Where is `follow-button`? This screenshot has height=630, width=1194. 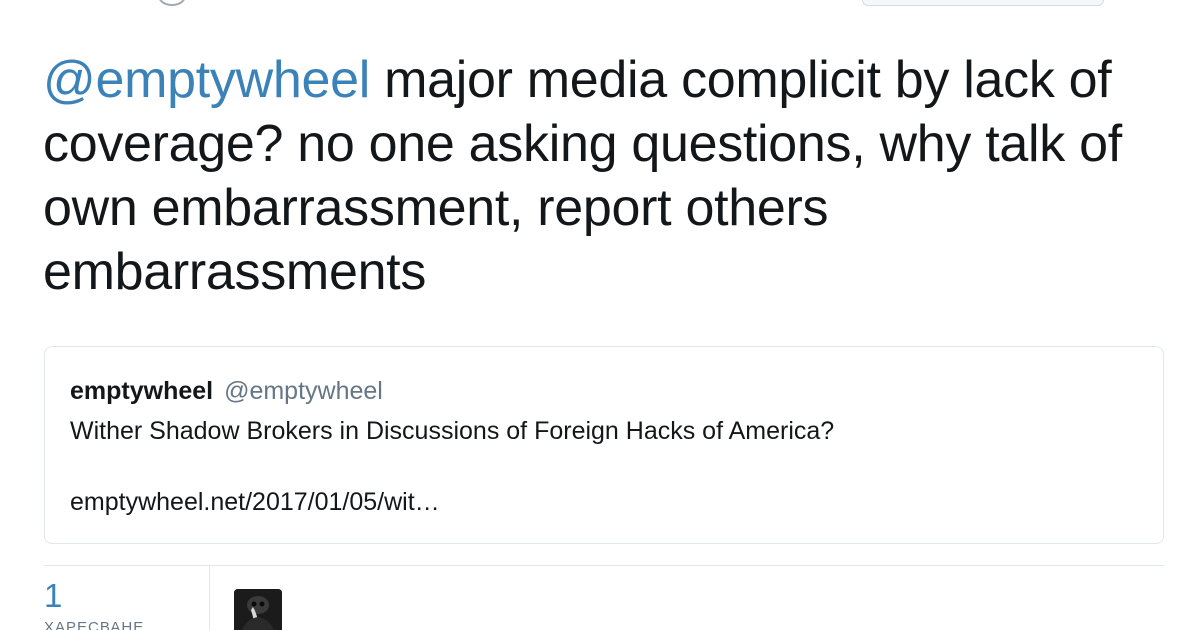
follow-button is located at coordinates (983, 3).